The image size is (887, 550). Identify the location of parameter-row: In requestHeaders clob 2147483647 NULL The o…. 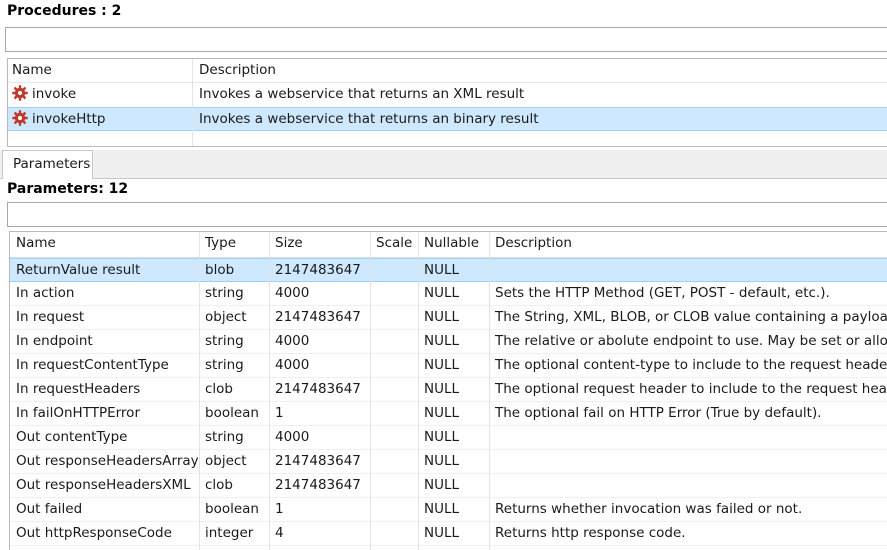
(448, 390).